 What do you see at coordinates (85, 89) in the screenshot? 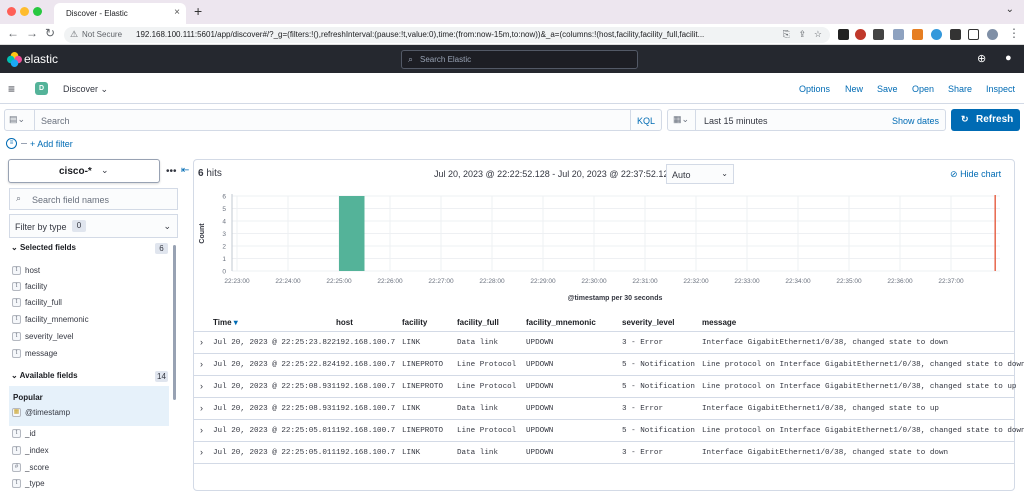
I see `breadcrumb: Discover ⌄` at bounding box center [85, 89].